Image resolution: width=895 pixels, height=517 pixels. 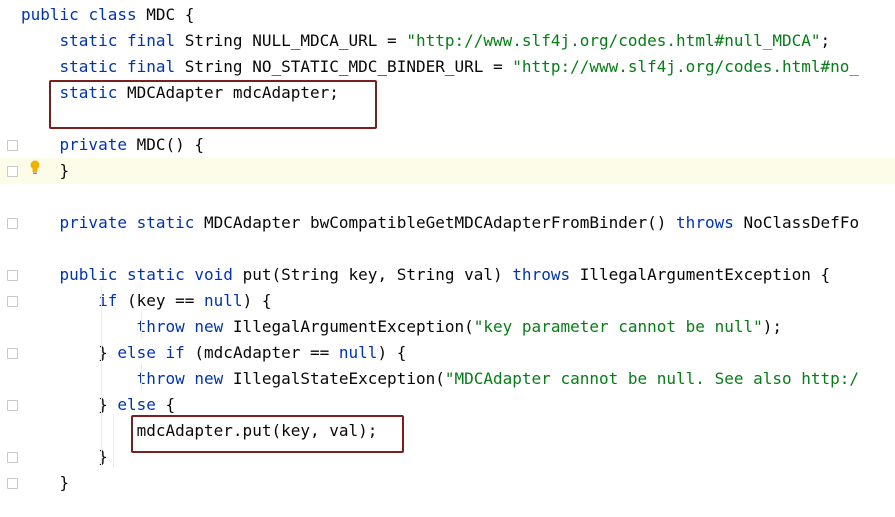 What do you see at coordinates (232, 92) in the screenshot?
I see `code-token: MDCAdapter mdcAdapter;` at bounding box center [232, 92].